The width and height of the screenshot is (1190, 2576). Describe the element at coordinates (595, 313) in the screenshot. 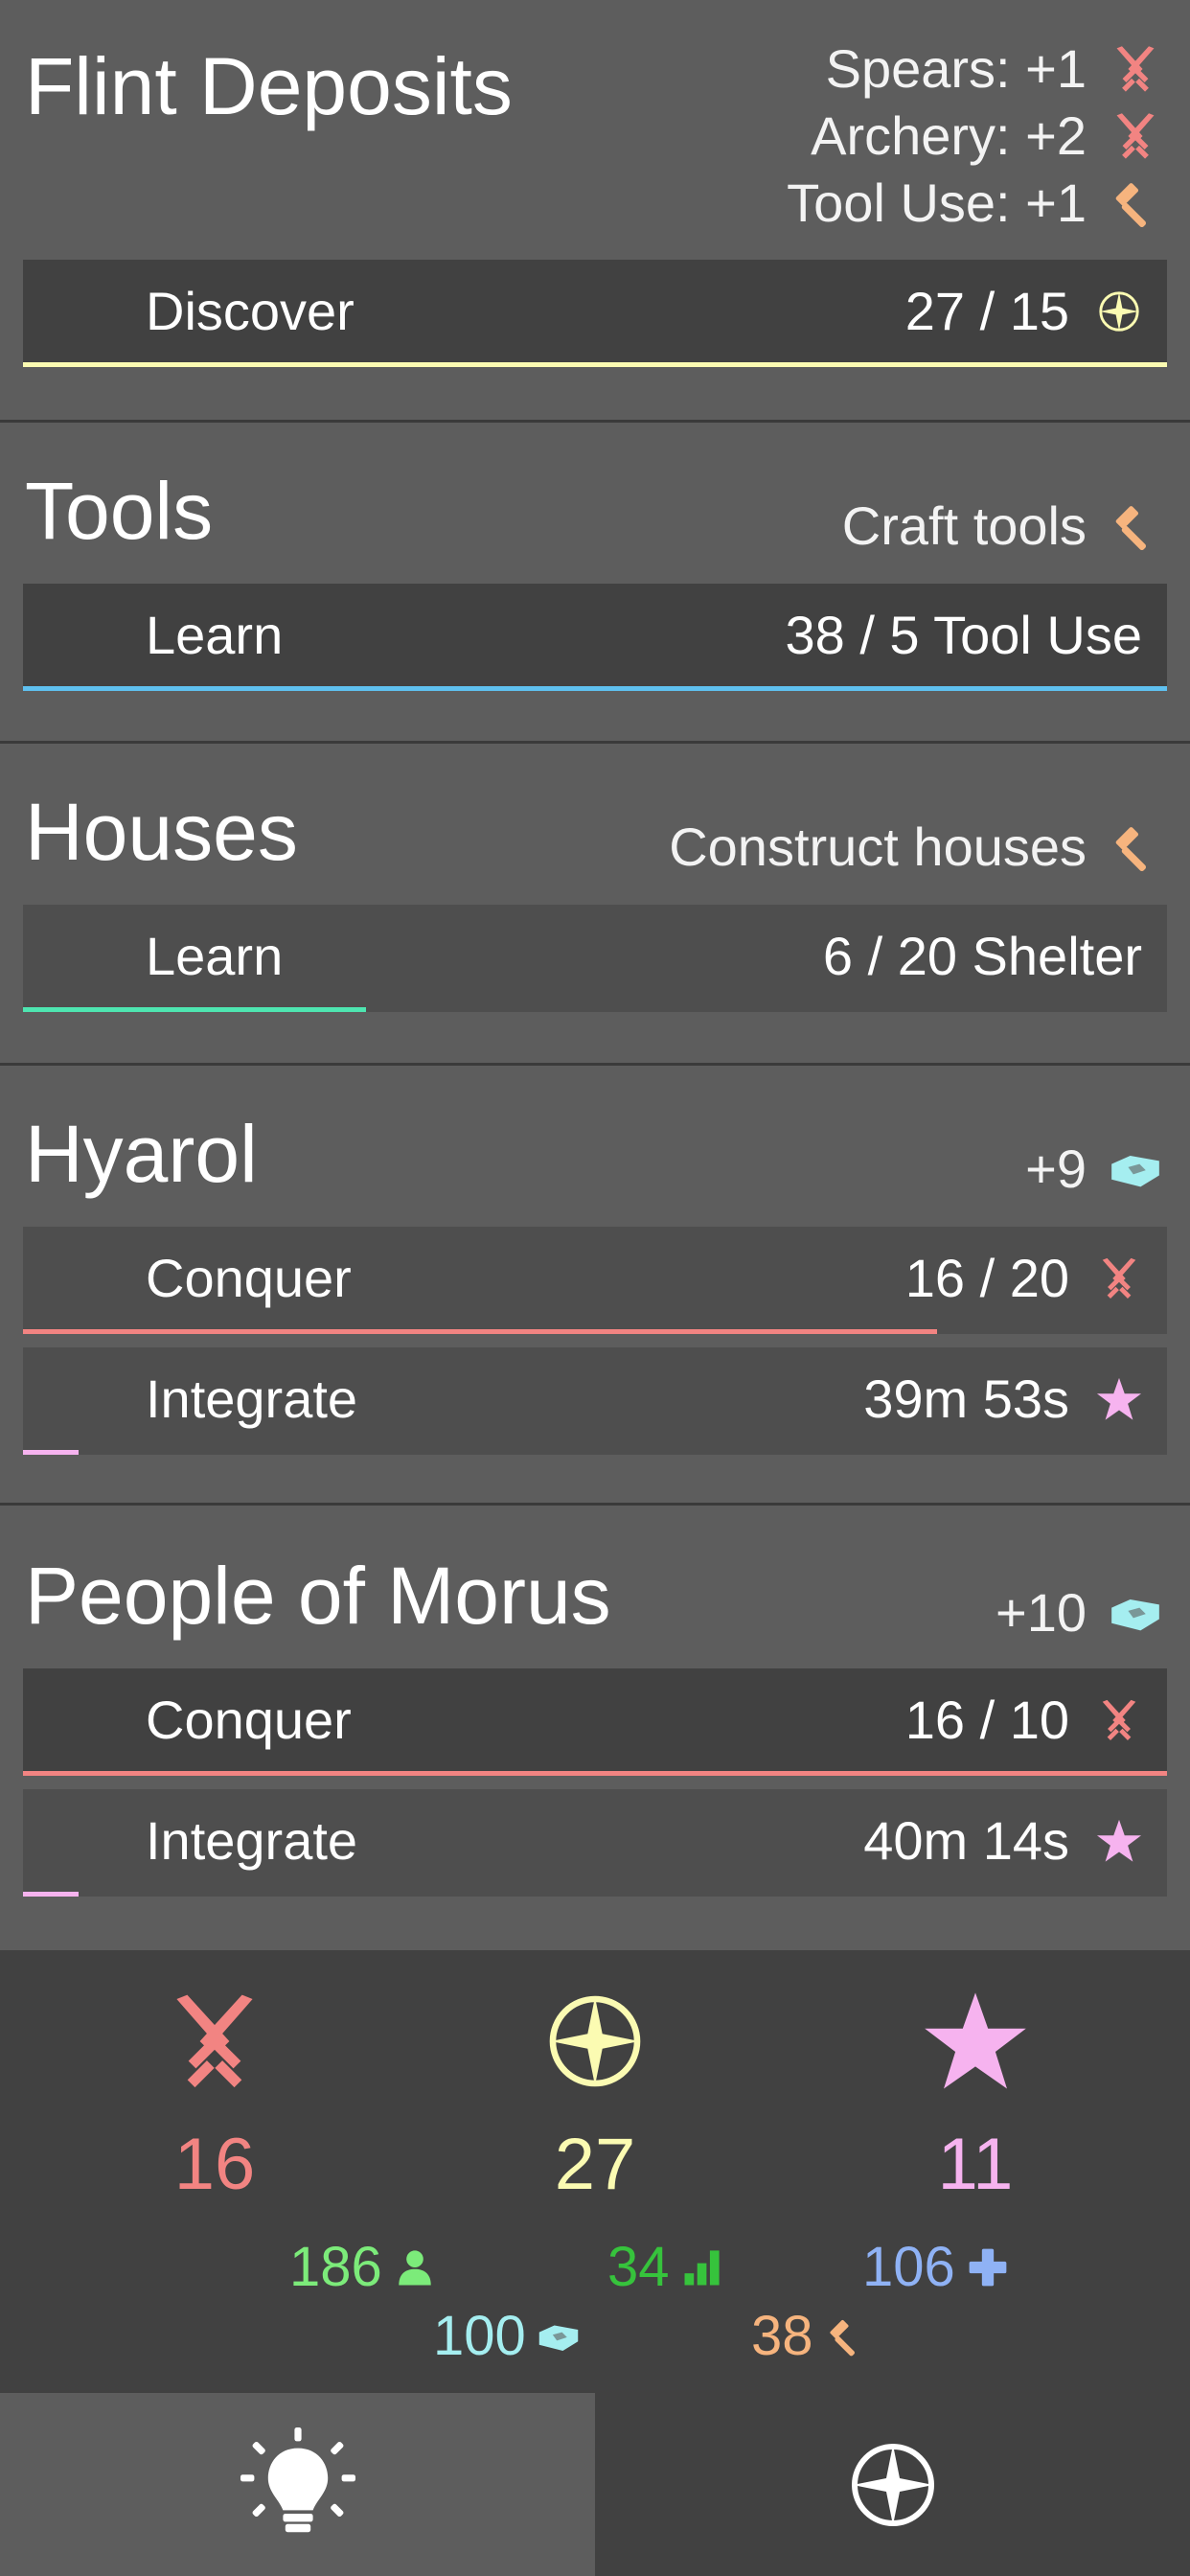

I see `discover-action: Discover 27 / 15` at that location.